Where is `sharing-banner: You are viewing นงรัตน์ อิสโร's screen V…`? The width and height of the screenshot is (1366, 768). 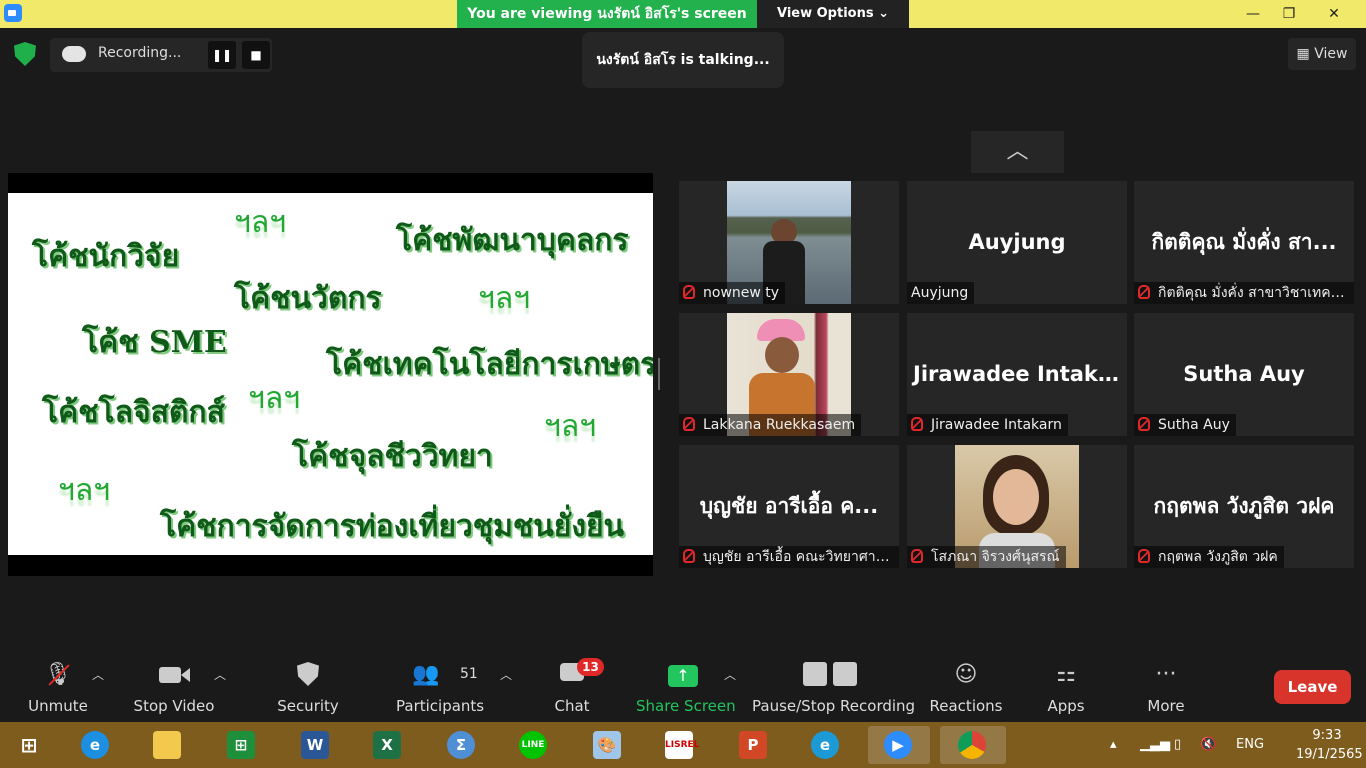
sharing-banner: You are viewing นงรัตน์ อิสโร's screen V… is located at coordinates (683, 14).